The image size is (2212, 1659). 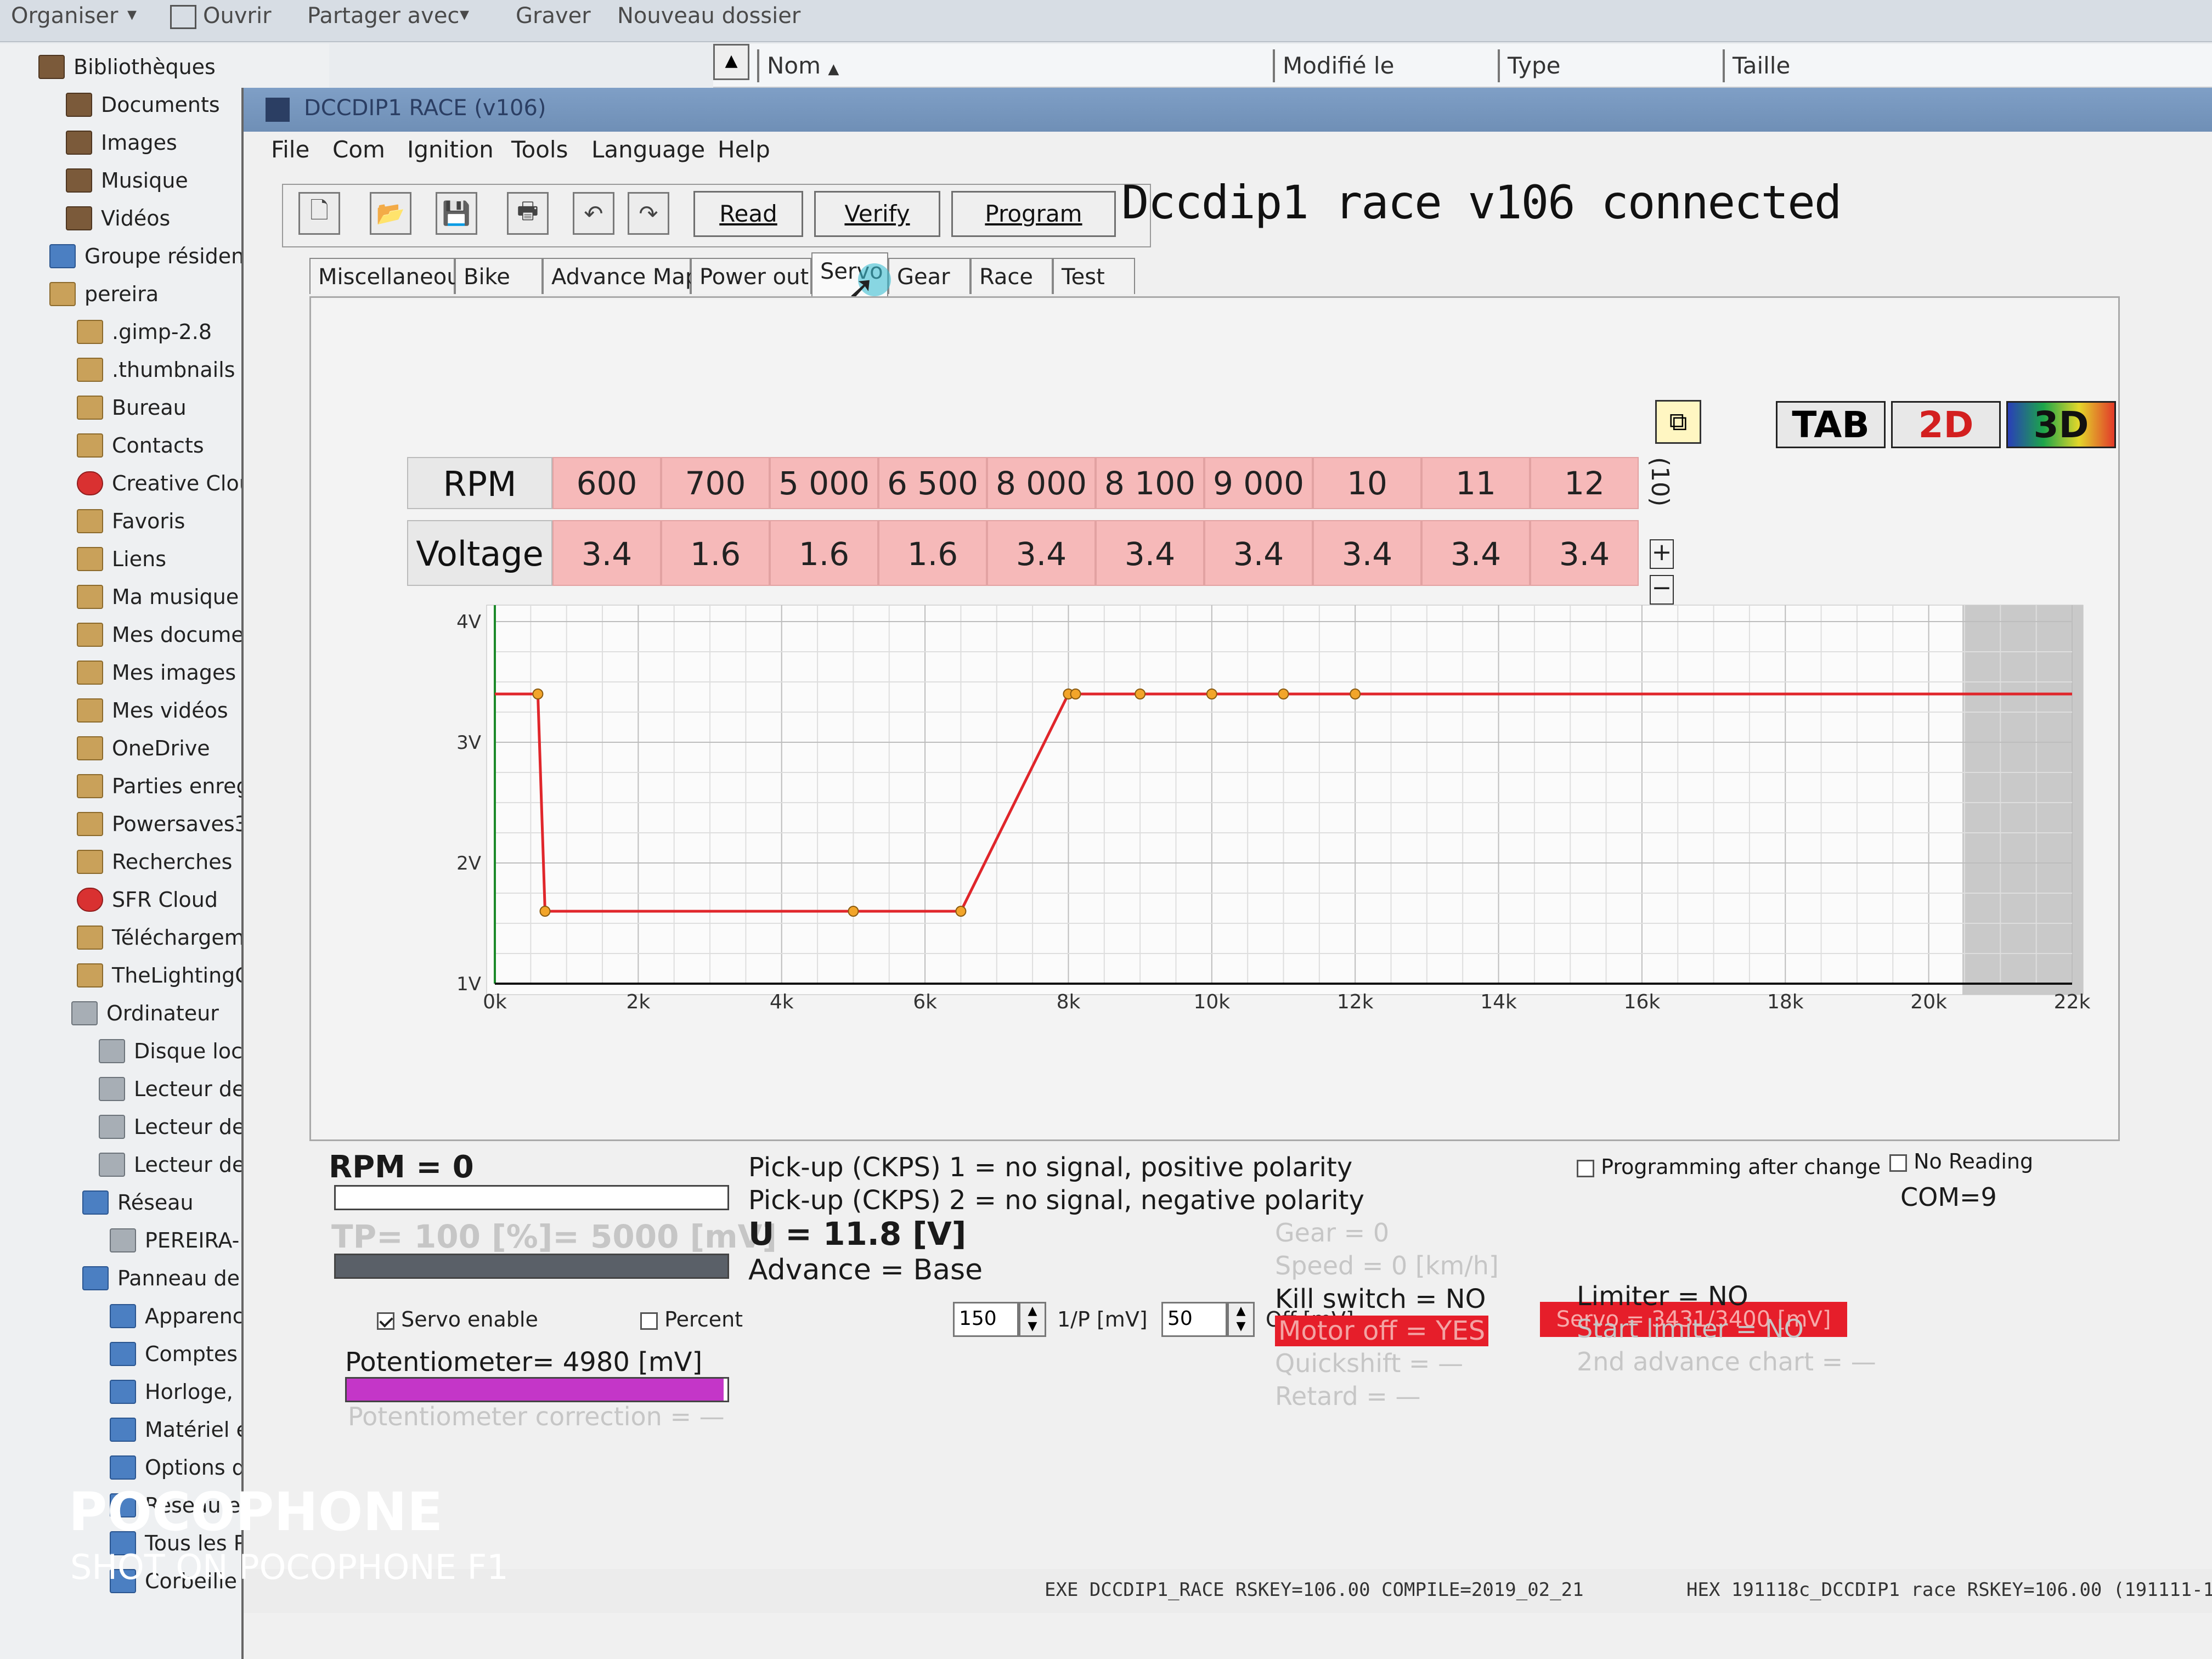 What do you see at coordinates (132, 408) in the screenshot?
I see `nav-item: Bureau` at bounding box center [132, 408].